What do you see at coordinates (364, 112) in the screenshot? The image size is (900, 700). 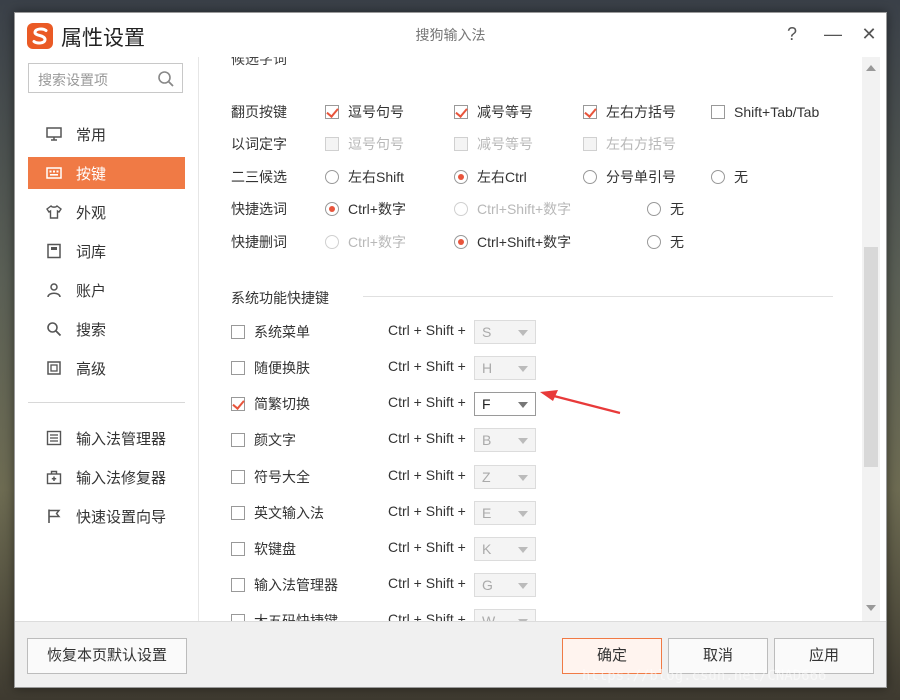 I see `paging-comma-period-checkbox: 逗号句号` at bounding box center [364, 112].